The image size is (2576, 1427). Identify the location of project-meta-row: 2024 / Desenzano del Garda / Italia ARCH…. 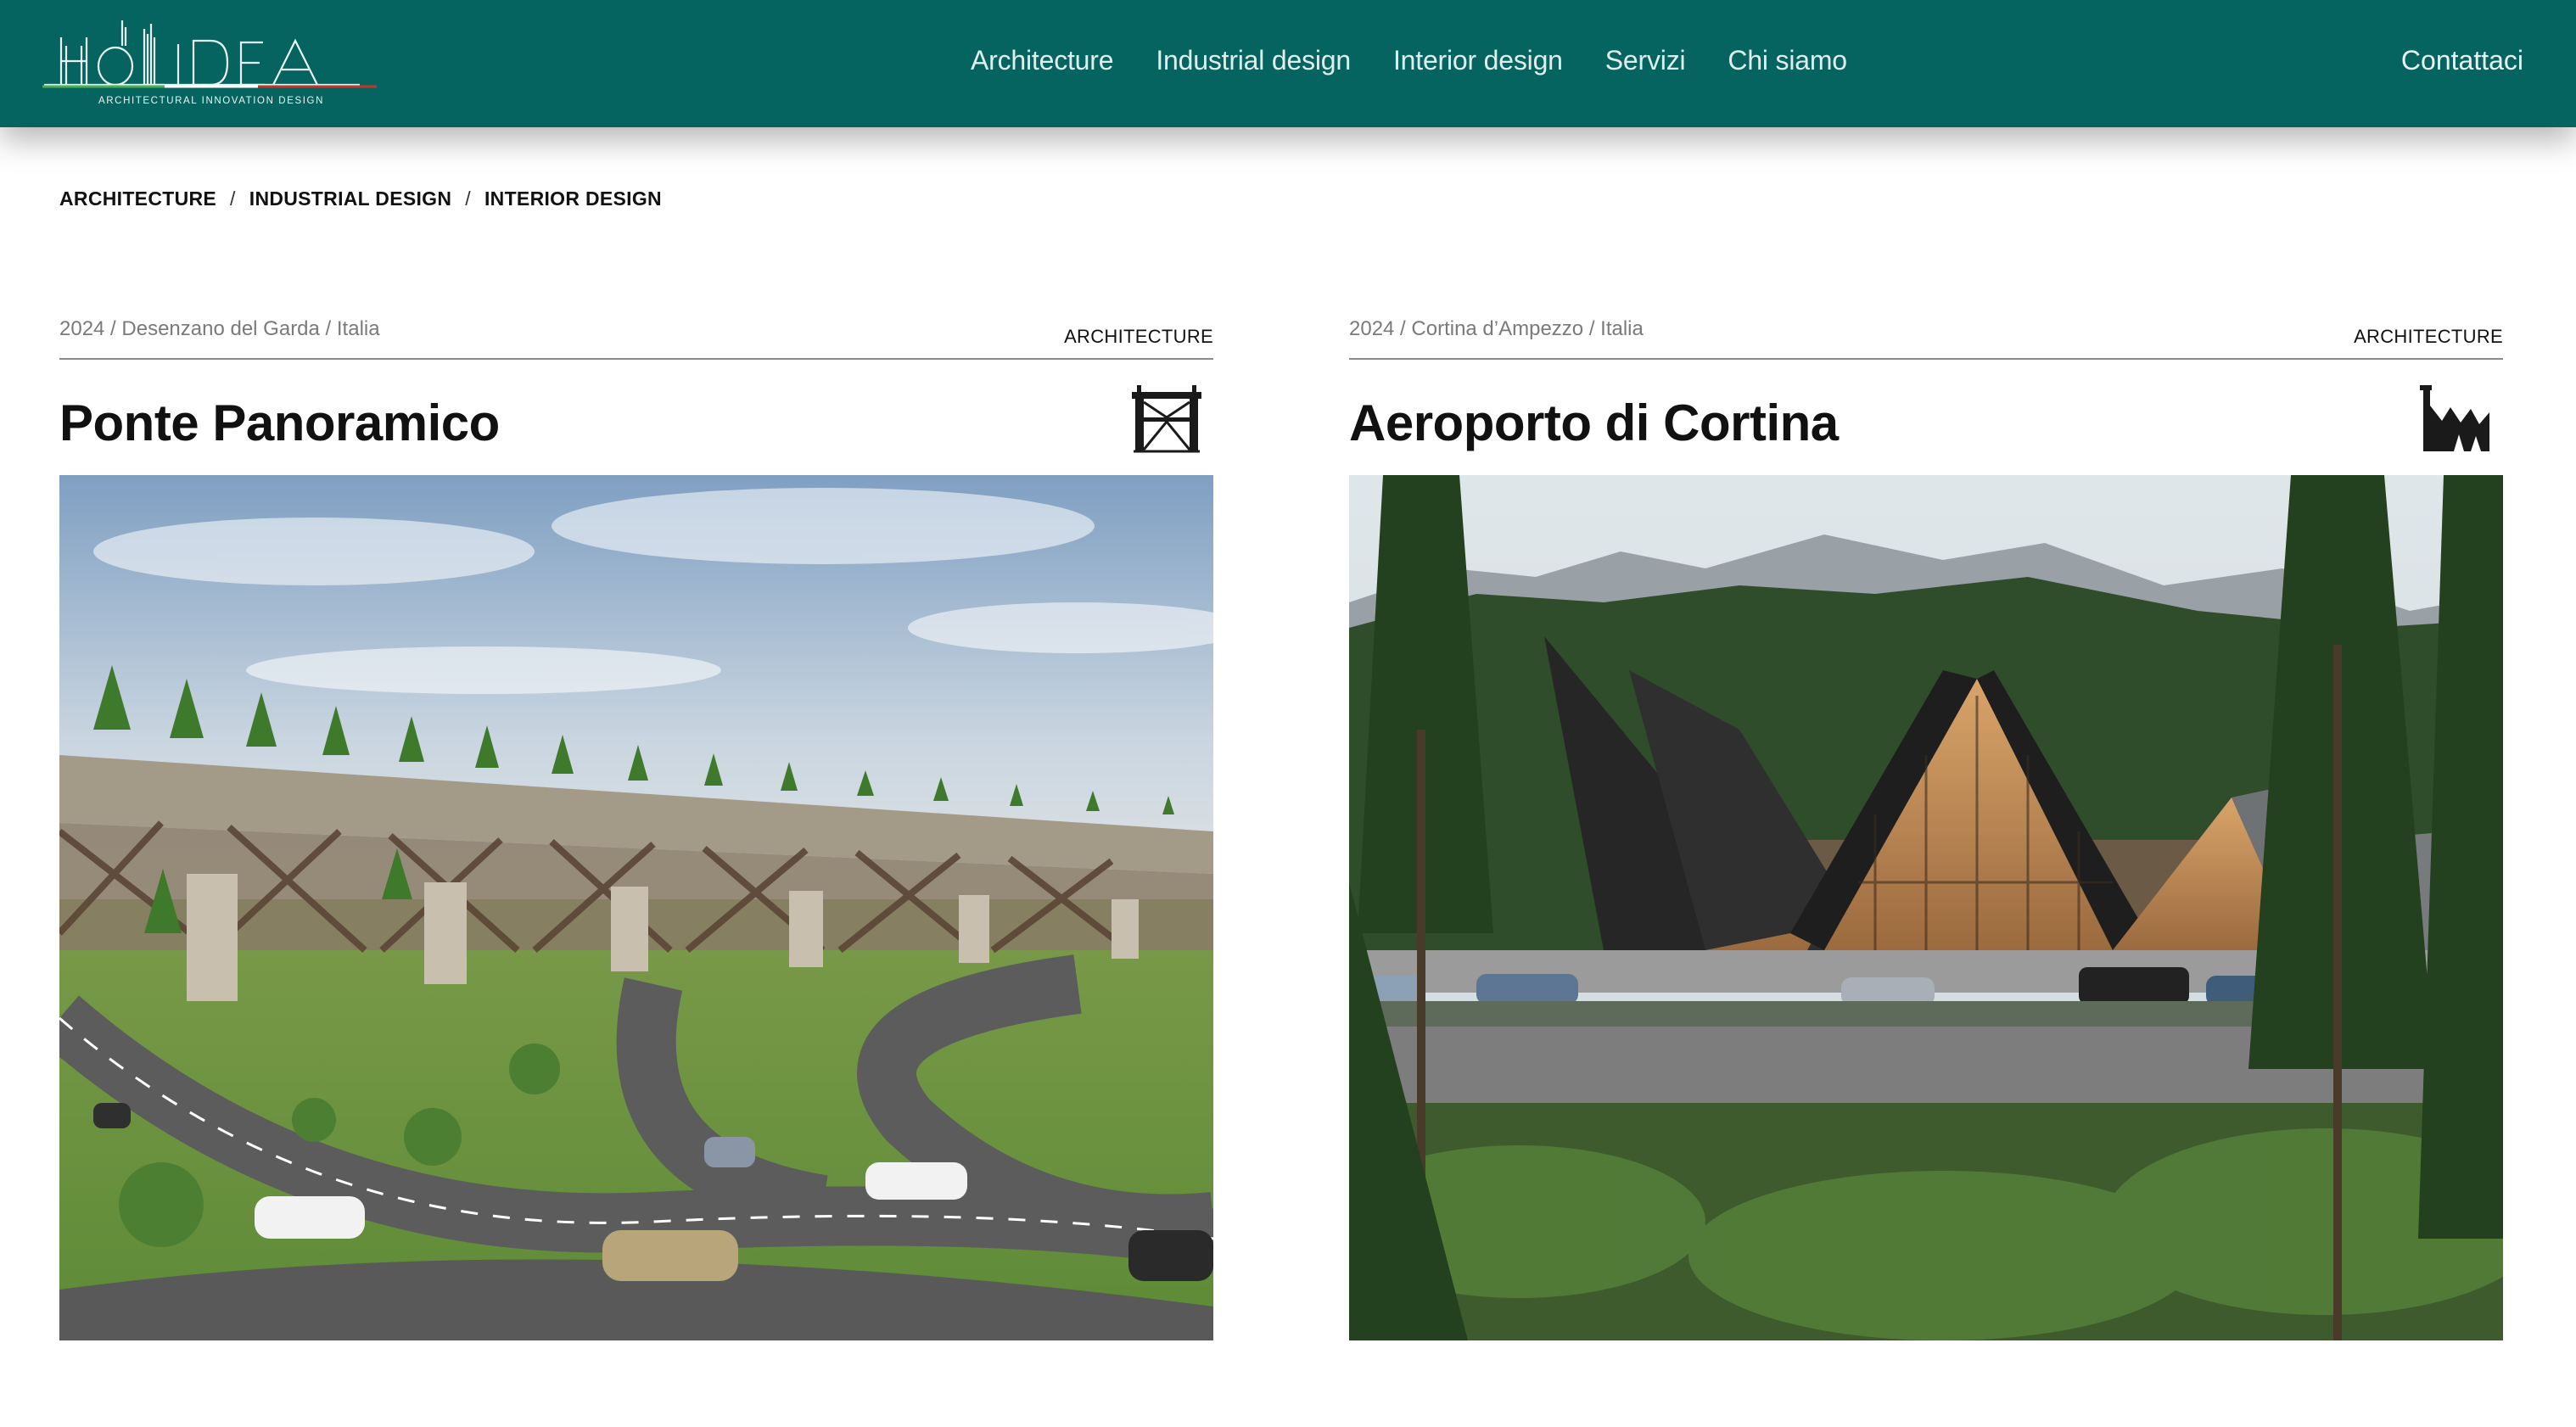
(636, 338).